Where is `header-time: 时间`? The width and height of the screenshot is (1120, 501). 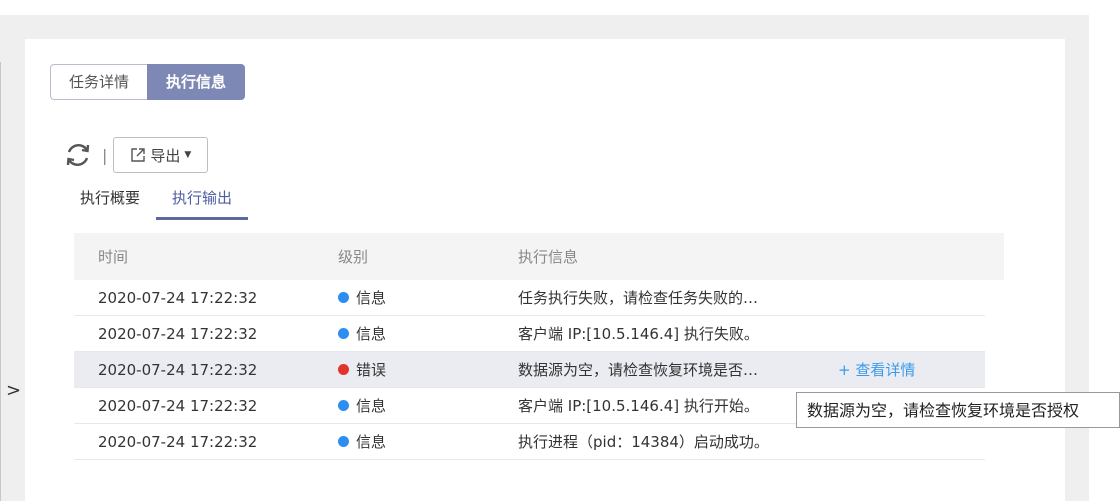
header-time: 时间 is located at coordinates (113, 257).